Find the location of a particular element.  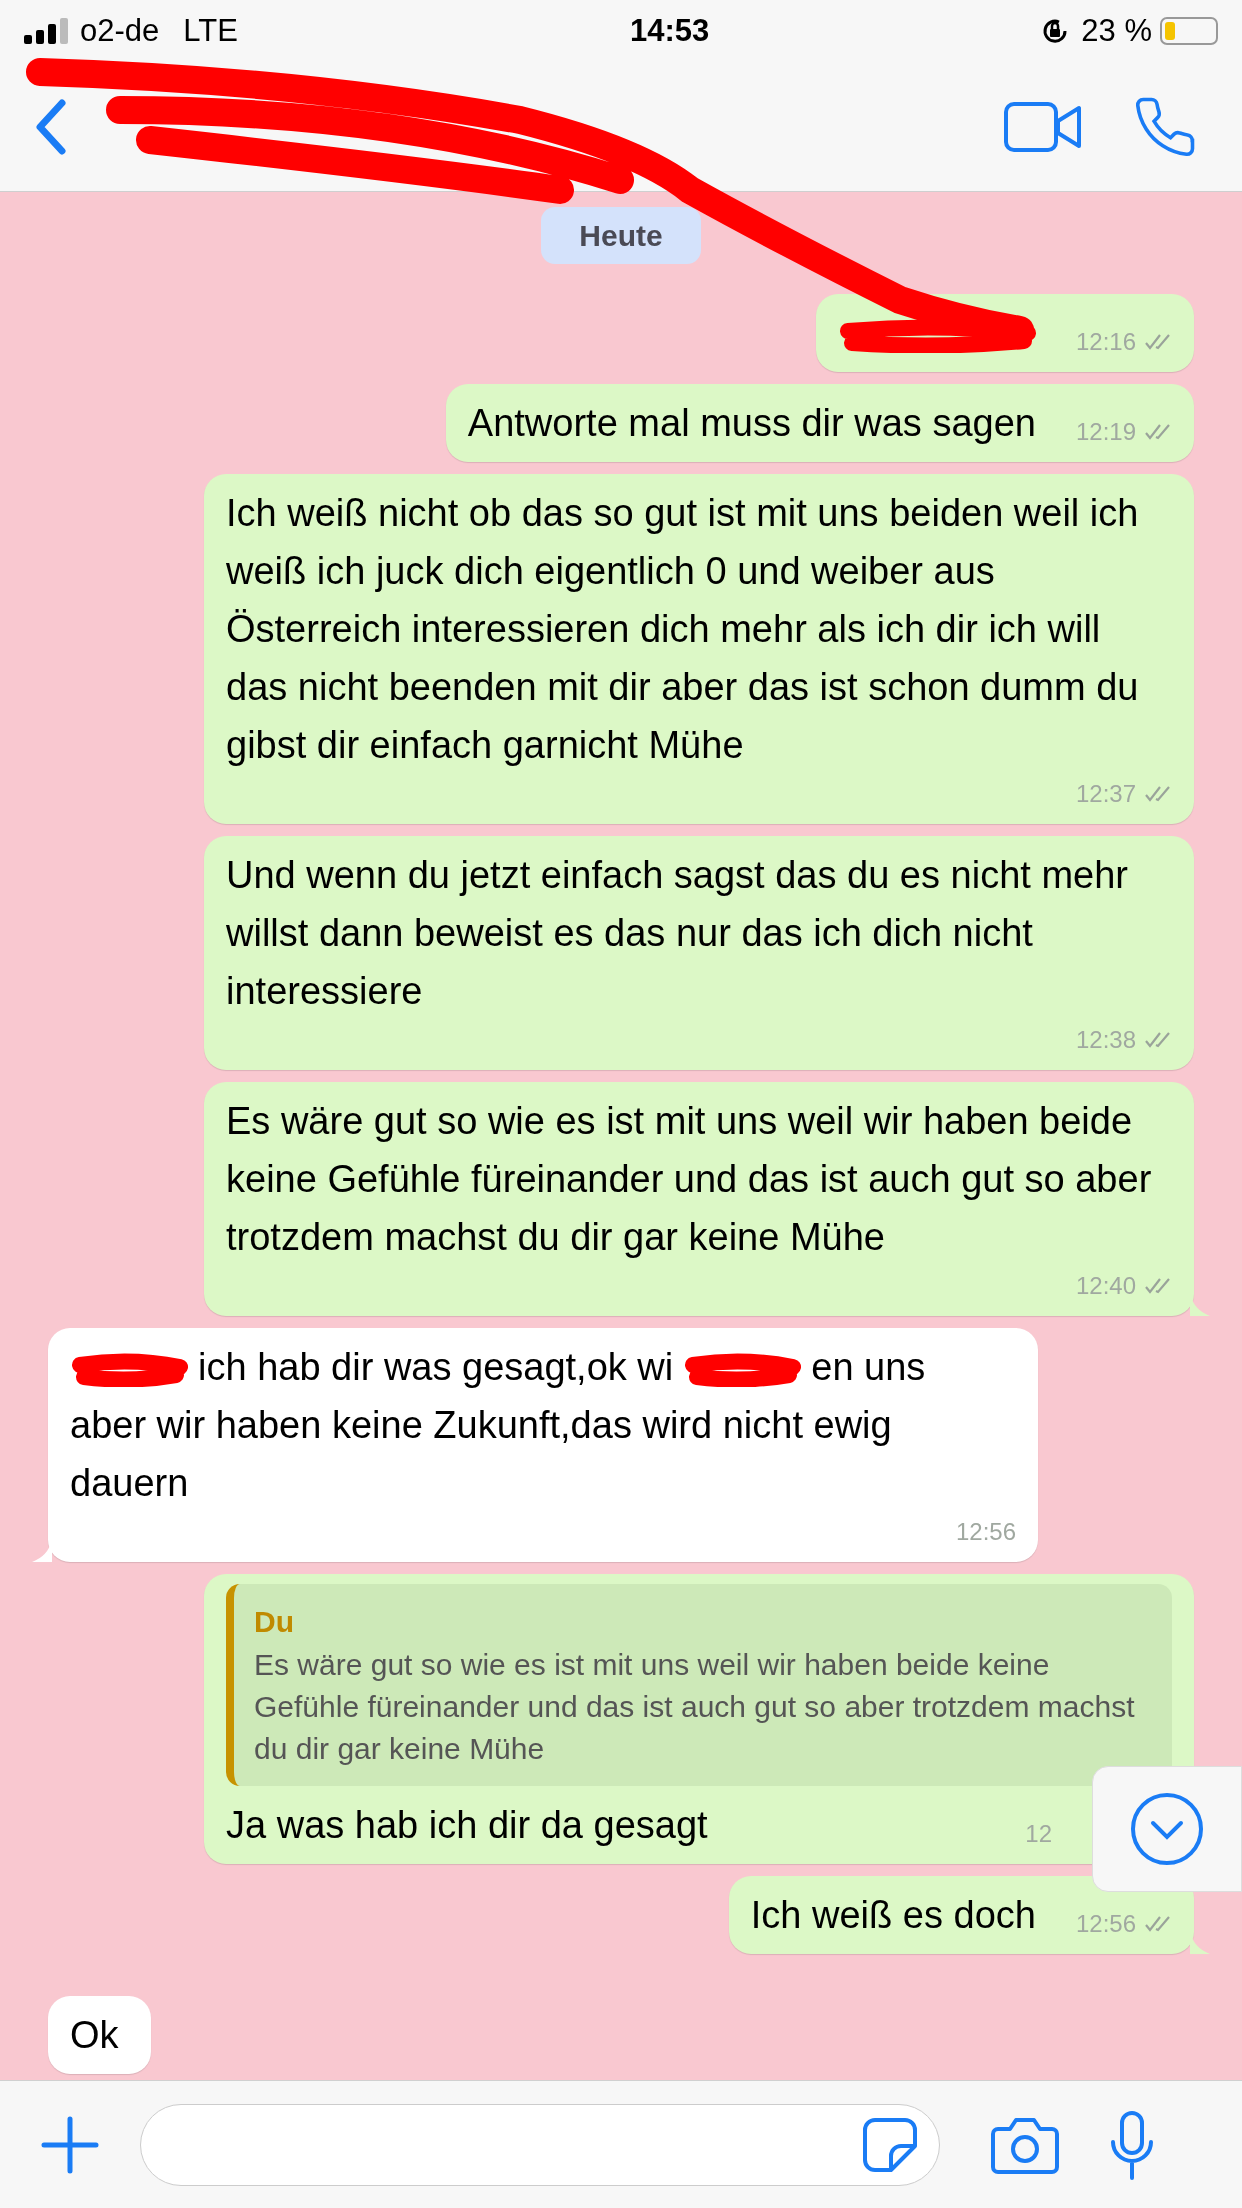

date-chip: Heute is located at coordinates (621, 235).